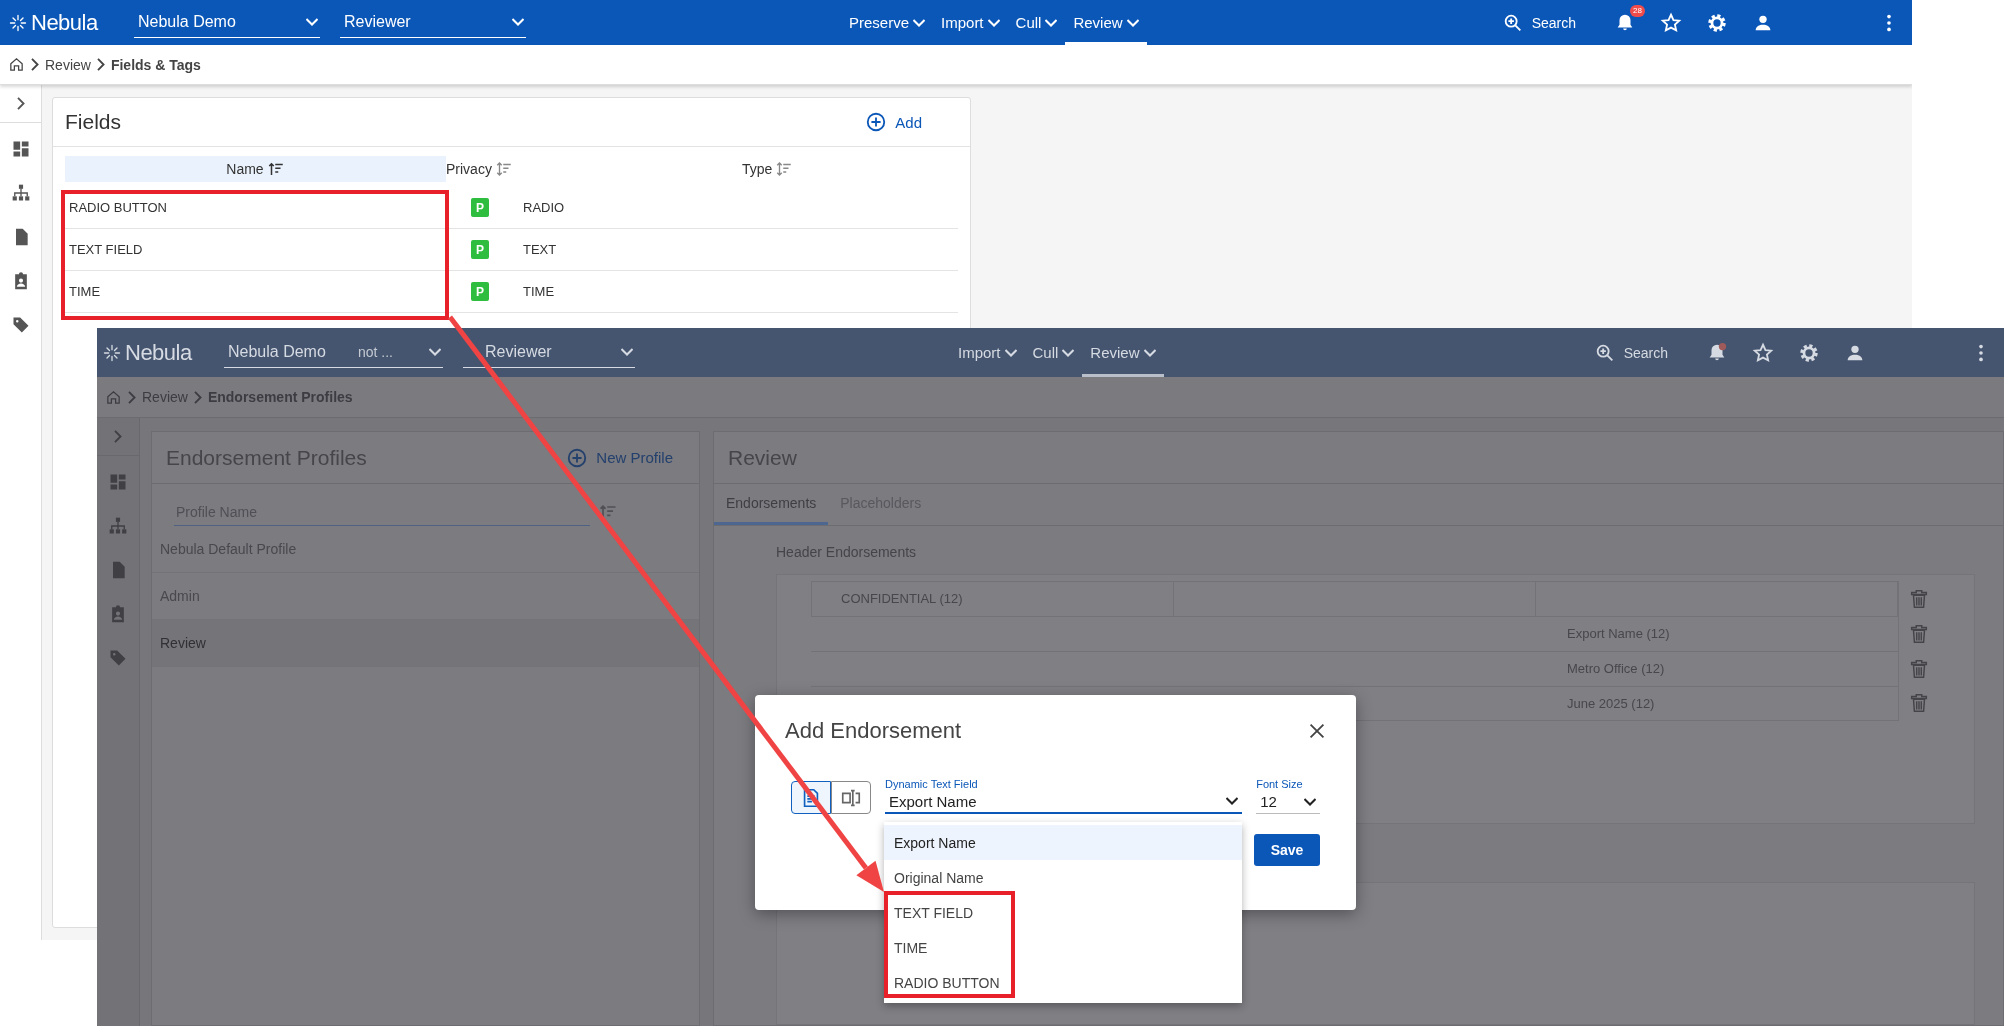 The width and height of the screenshot is (2004, 1026). Describe the element at coordinates (851, 797) in the screenshot. I see `toggle-button` at that location.